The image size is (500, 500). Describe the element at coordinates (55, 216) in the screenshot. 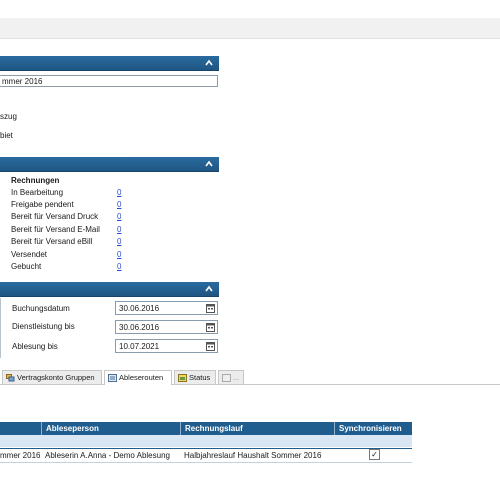

I see `invoice-status-label: Bereit für Versand Druck` at that location.